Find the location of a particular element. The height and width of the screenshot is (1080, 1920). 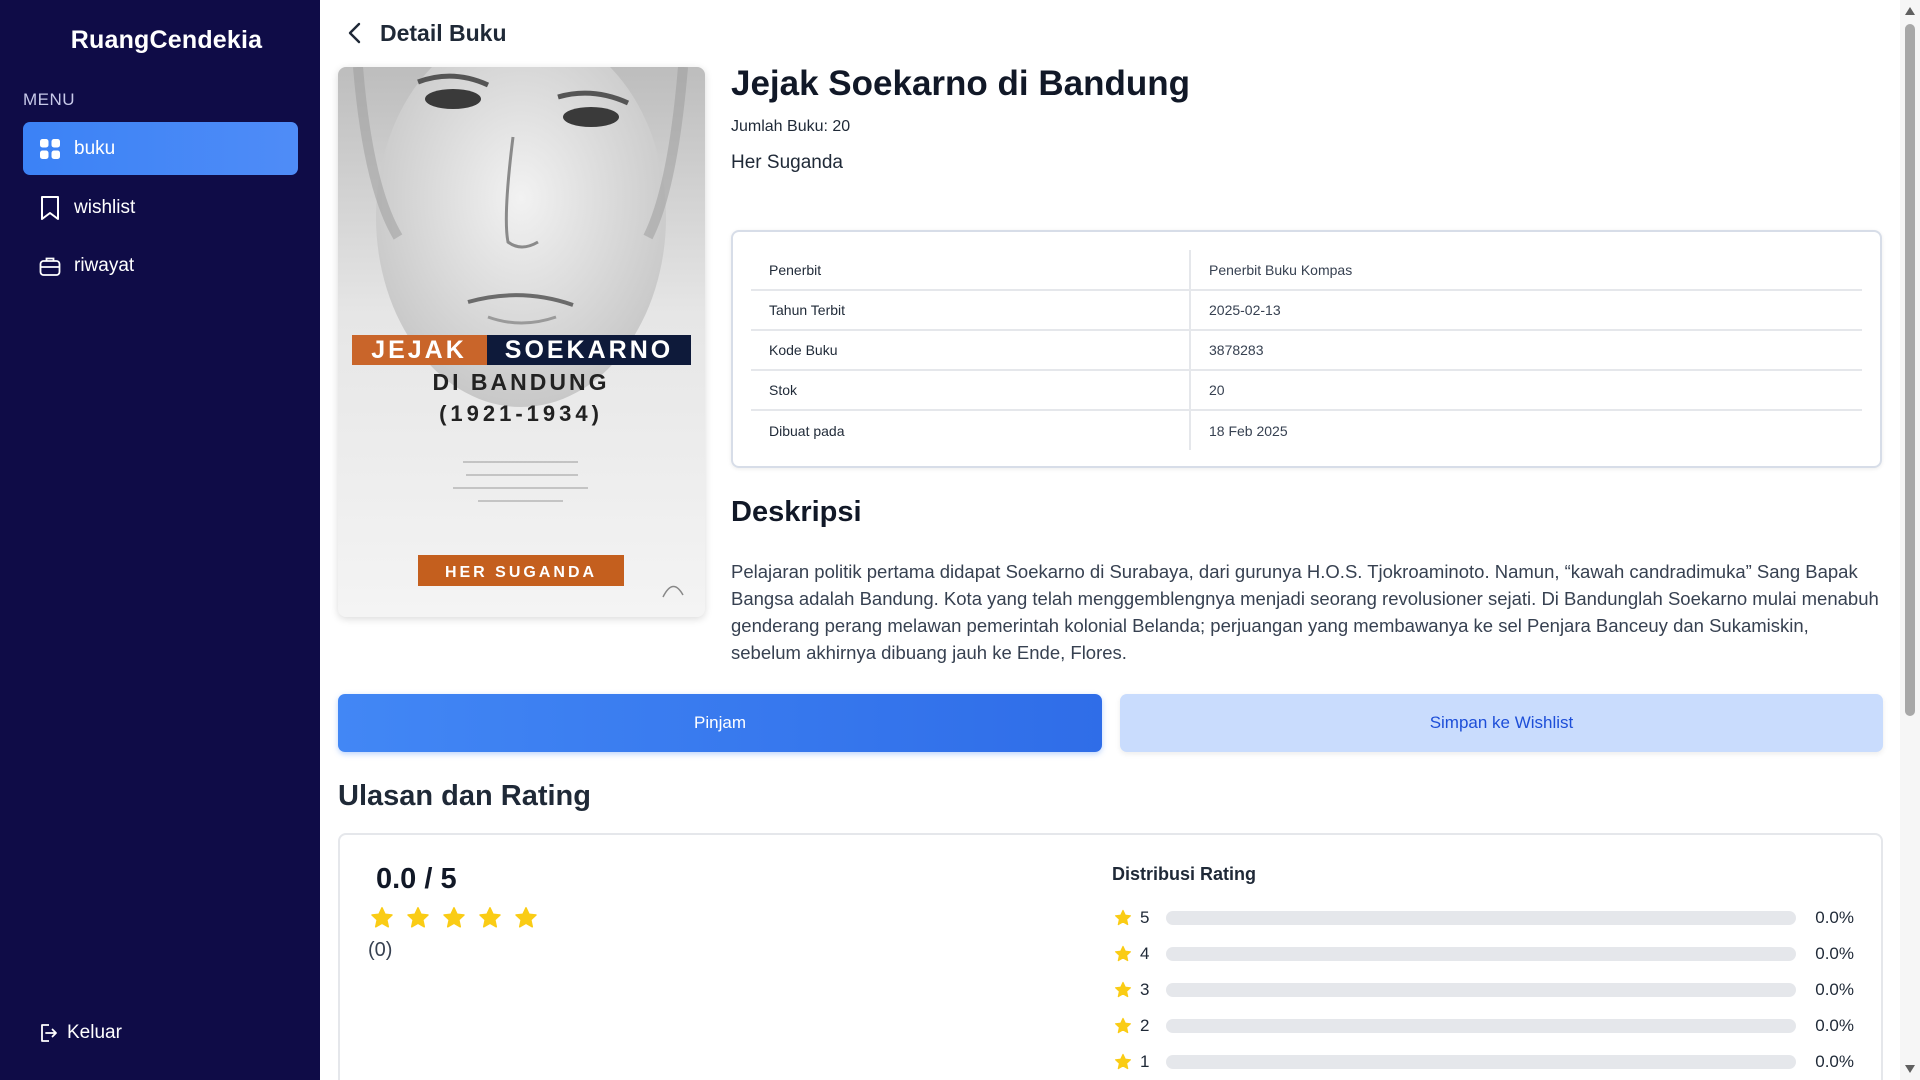

table-row: Penerbit Penerbit Buku Kompas is located at coordinates (1306, 270).